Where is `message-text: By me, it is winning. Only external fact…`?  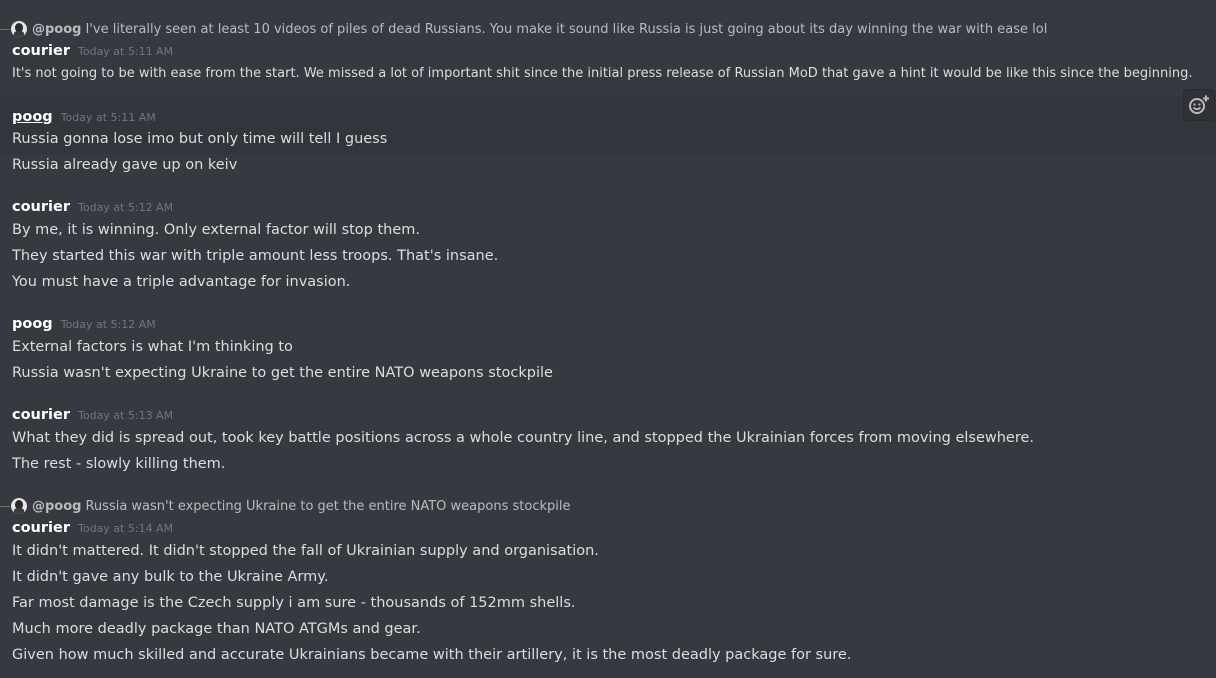 message-text: By me, it is winning. Only external fact… is located at coordinates (216, 230).